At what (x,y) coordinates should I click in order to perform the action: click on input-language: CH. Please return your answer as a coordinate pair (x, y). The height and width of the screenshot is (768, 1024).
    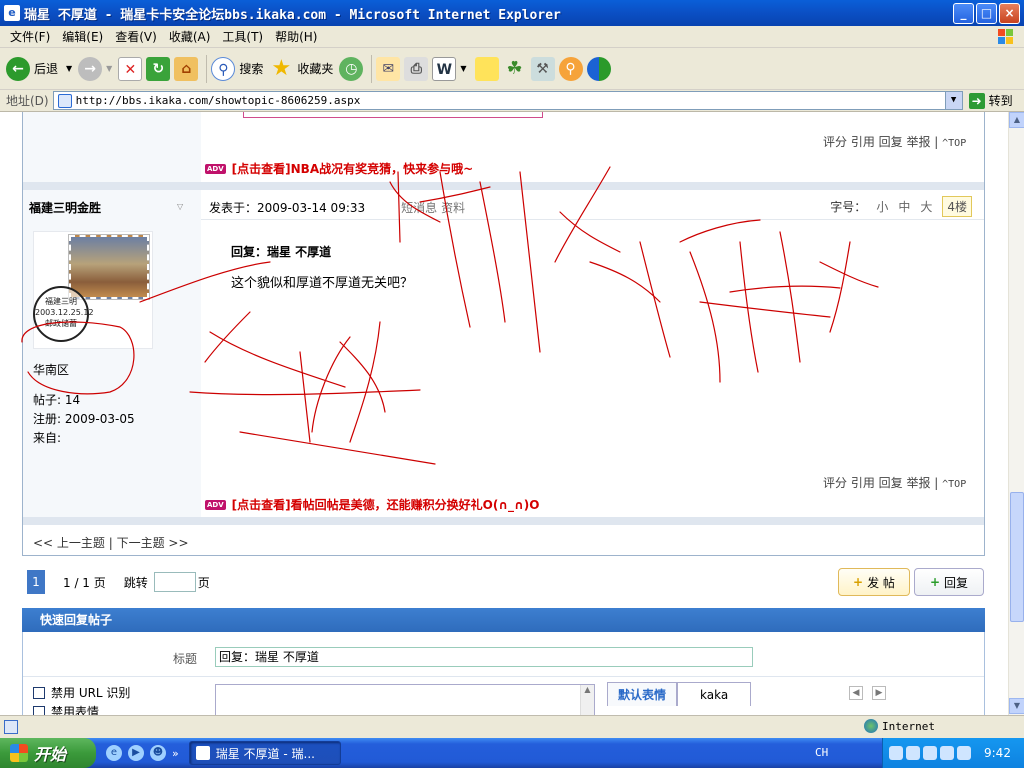
    Looking at the image, I should click on (821, 752).